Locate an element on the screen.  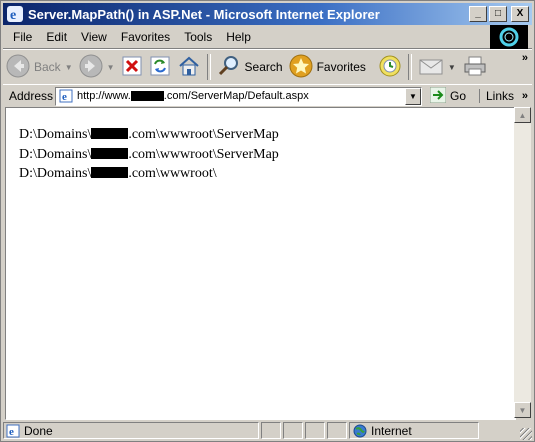
address-label: Address is located at coordinates (31, 96).